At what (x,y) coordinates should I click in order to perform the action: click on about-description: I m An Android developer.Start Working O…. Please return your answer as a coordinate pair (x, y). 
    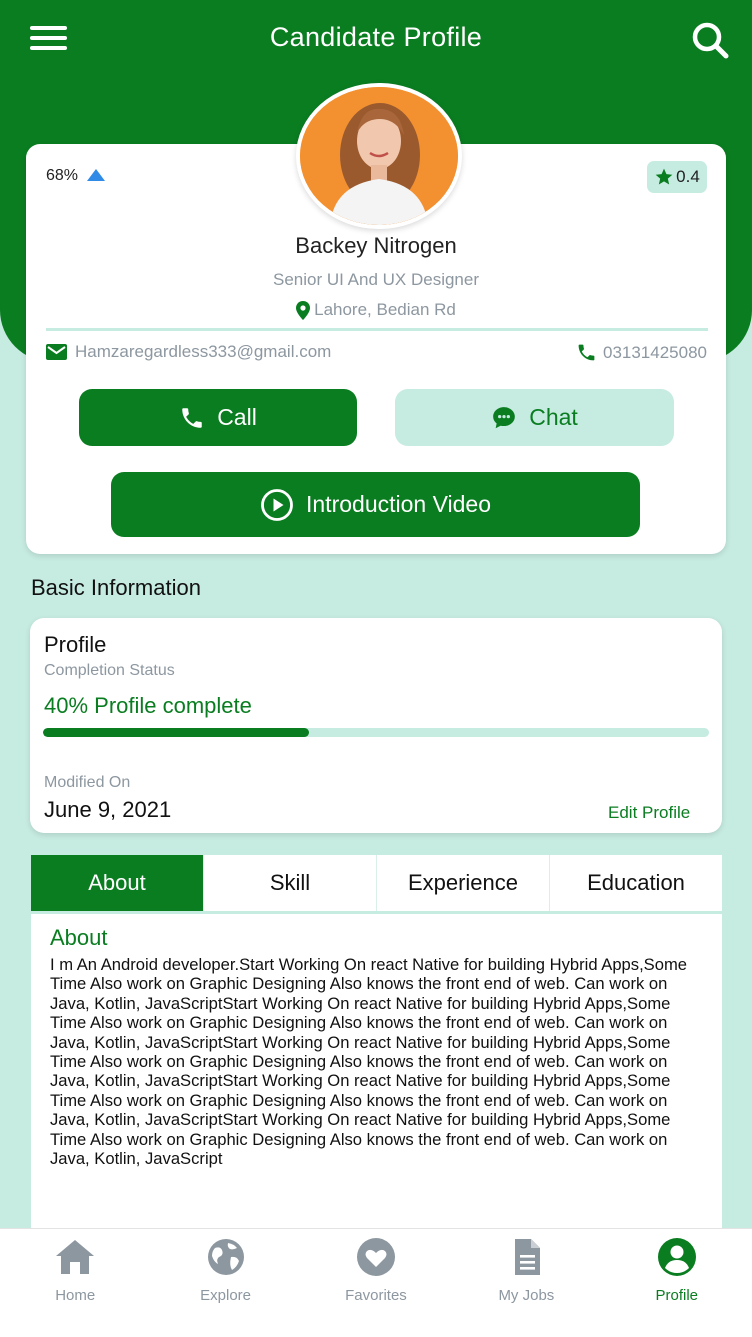
    Looking at the image, I should click on (369, 1062).